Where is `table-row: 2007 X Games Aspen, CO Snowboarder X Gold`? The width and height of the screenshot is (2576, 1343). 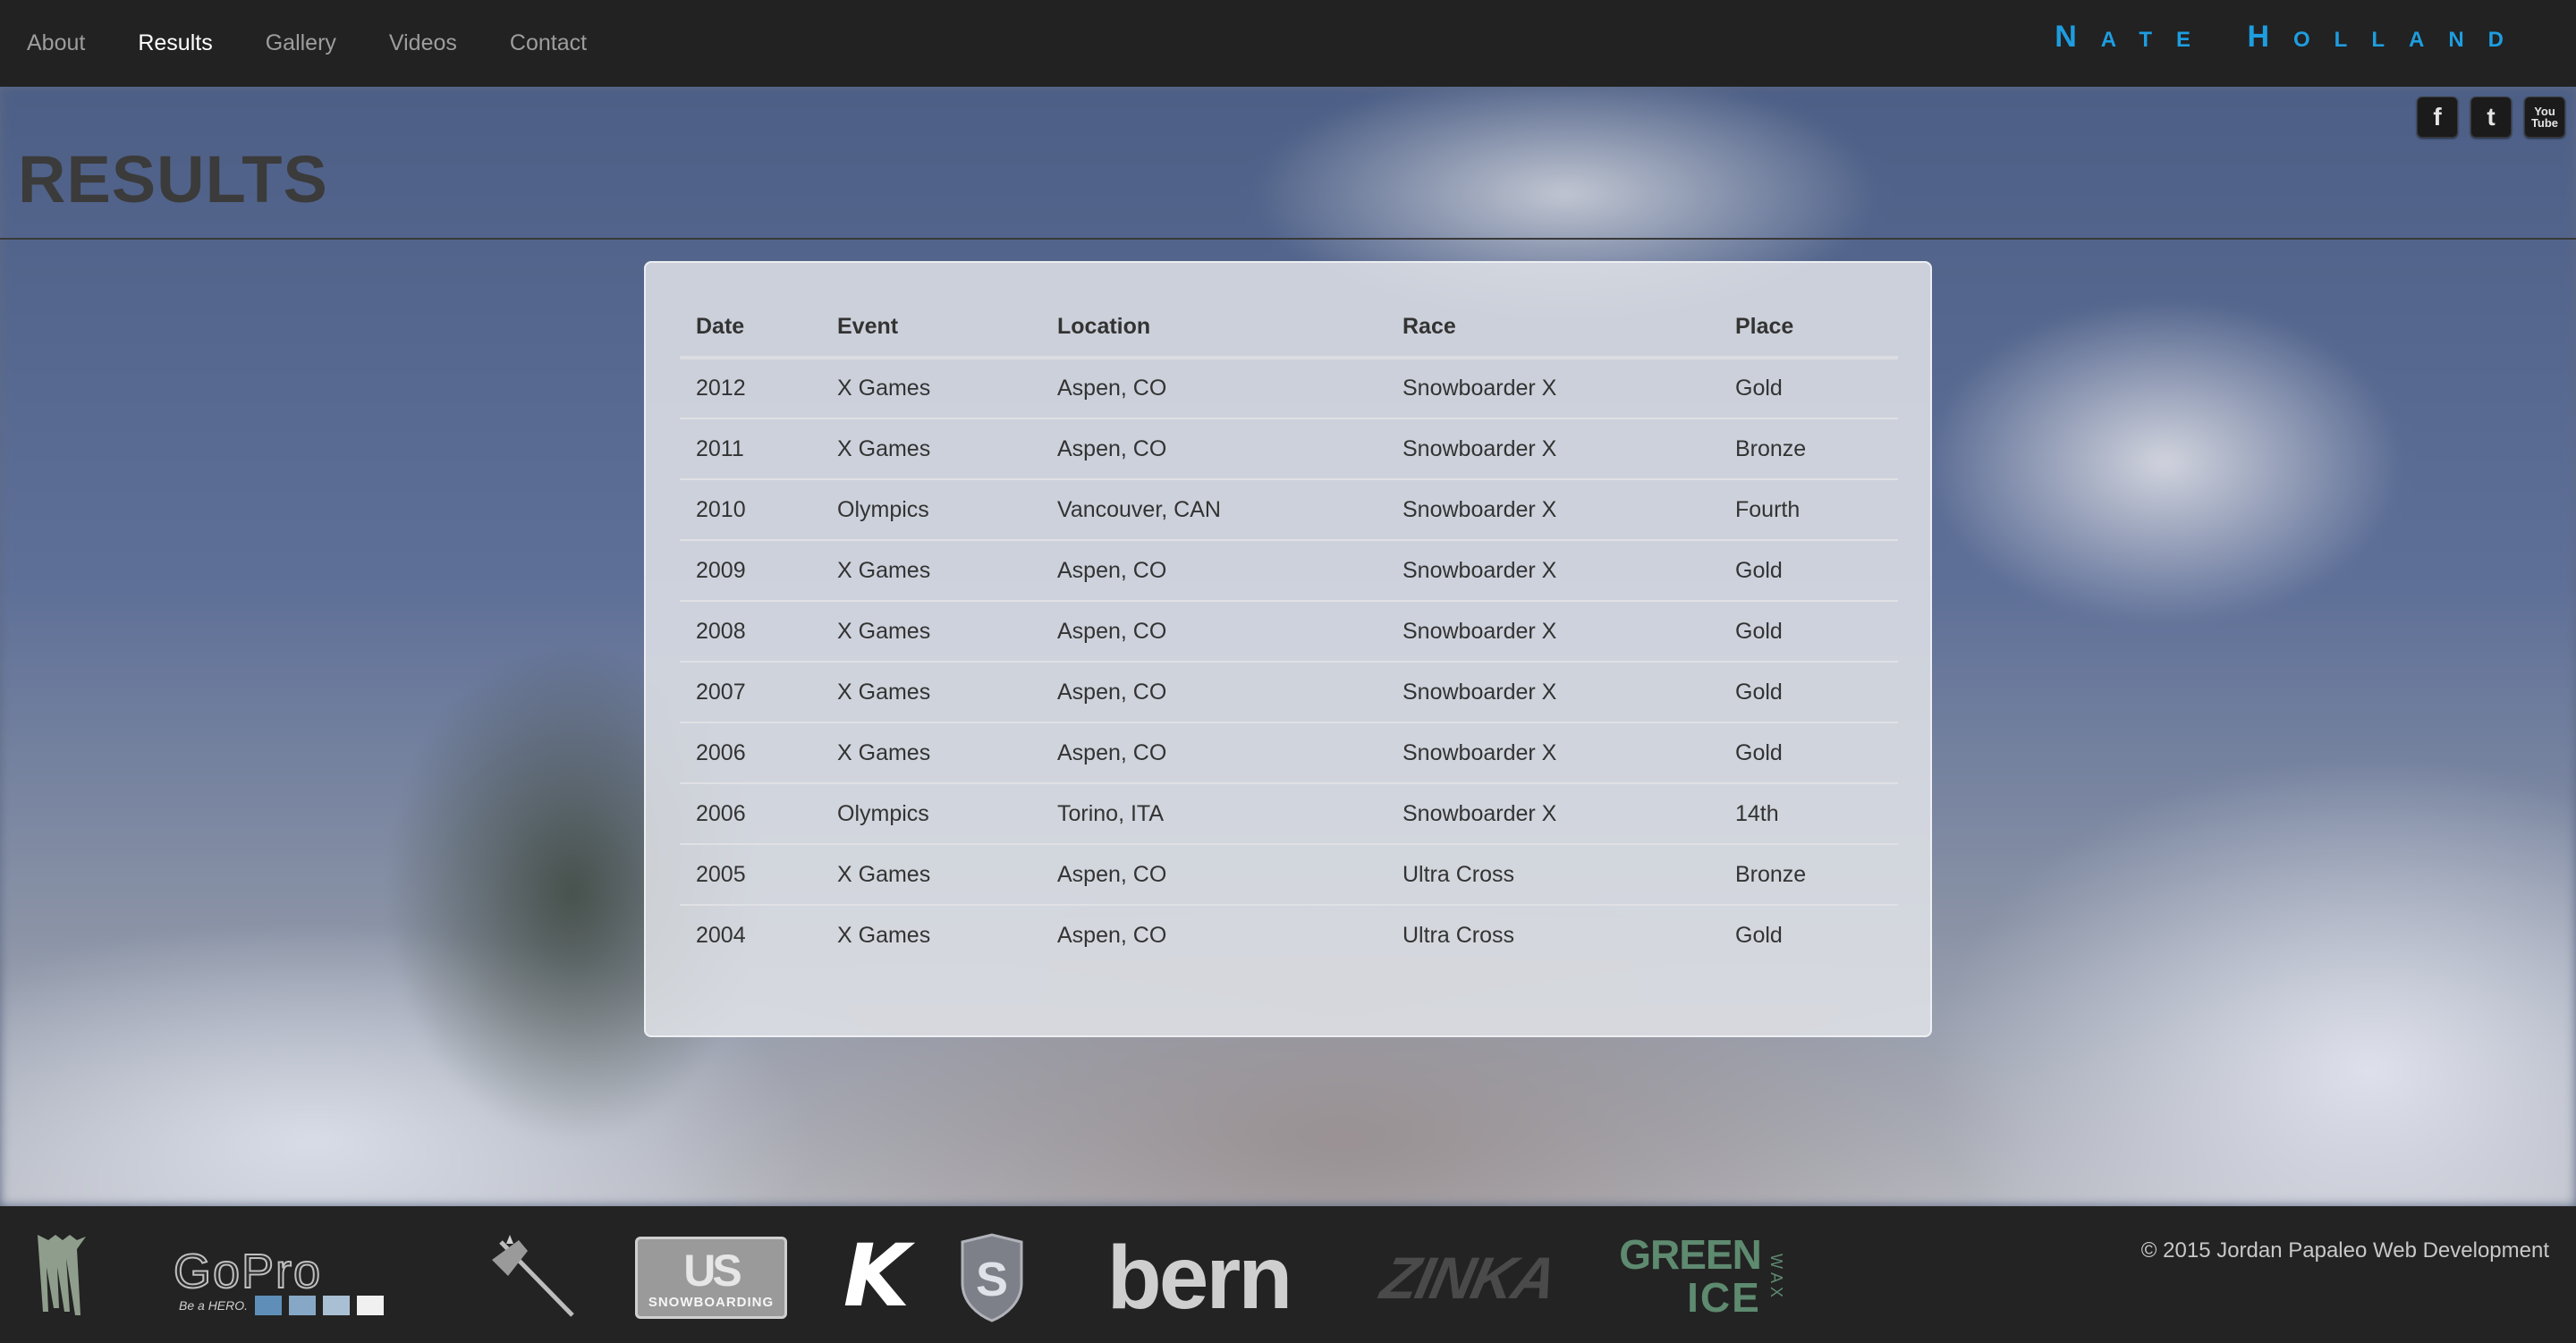
table-row: 2007 X Games Aspen, CO Snowboarder X Gold is located at coordinates (1289, 692).